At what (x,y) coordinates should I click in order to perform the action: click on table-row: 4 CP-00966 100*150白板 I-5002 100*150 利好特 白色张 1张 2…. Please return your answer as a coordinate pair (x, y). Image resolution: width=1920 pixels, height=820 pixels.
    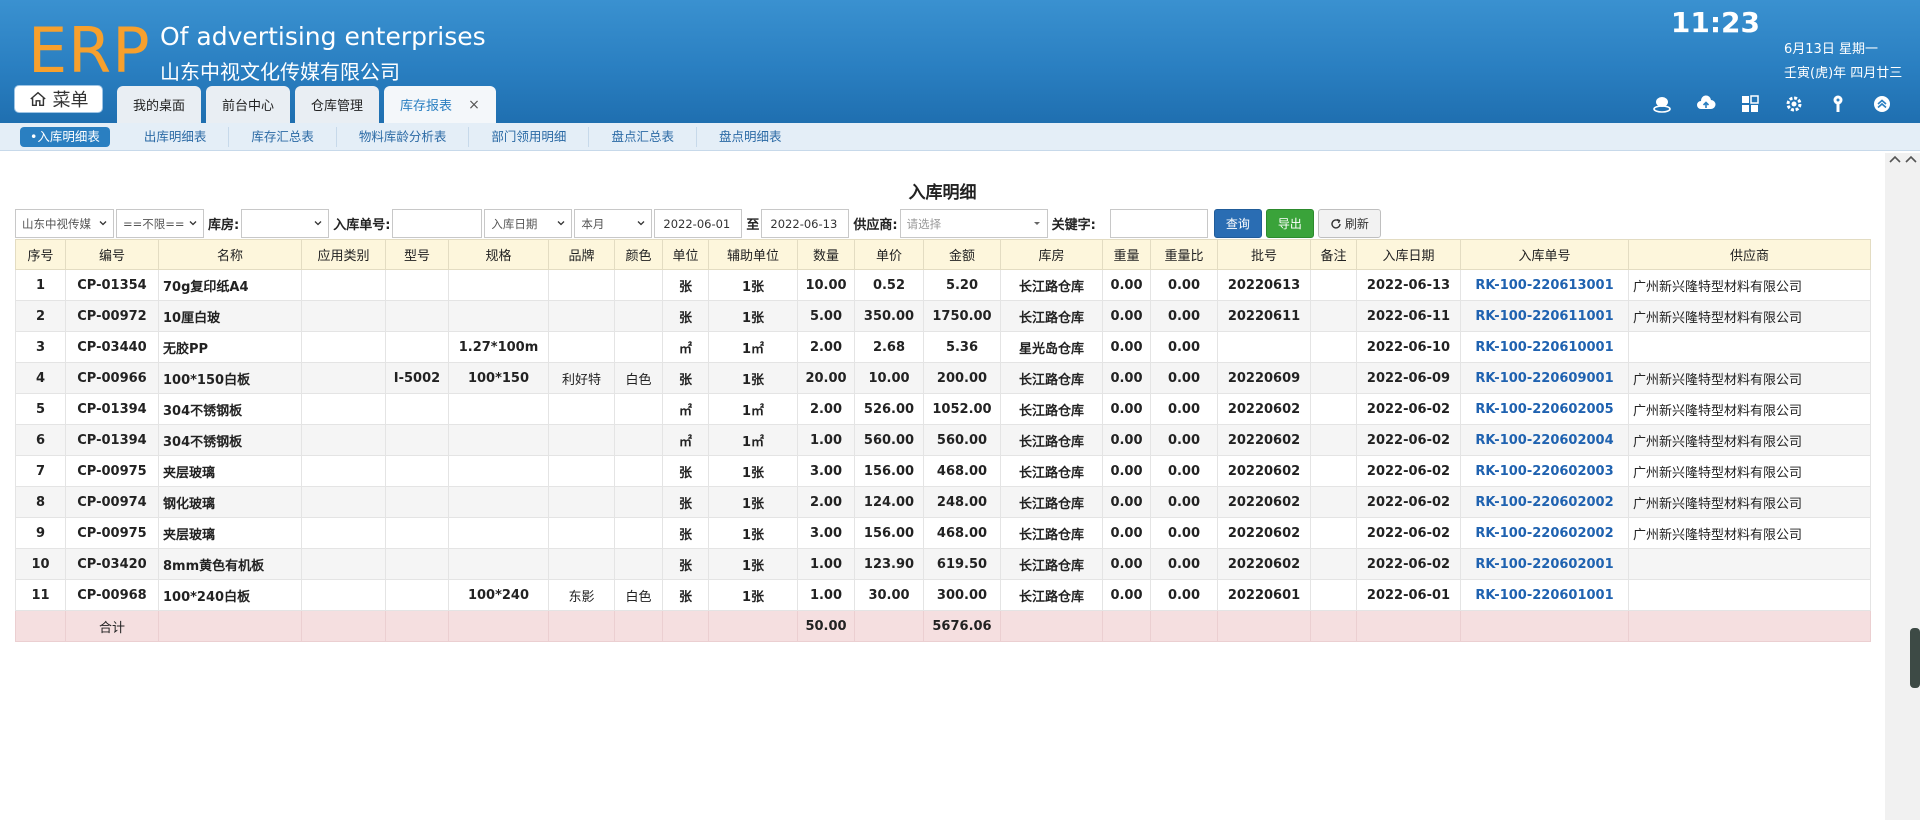
    Looking at the image, I should click on (943, 378).